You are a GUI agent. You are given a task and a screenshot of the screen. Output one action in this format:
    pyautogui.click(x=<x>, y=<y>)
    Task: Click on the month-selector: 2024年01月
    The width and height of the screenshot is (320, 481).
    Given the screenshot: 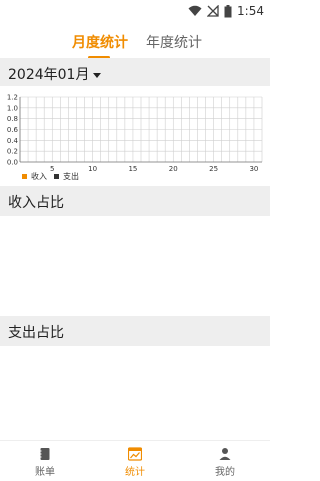 What is the action you would take?
    pyautogui.click(x=55, y=74)
    